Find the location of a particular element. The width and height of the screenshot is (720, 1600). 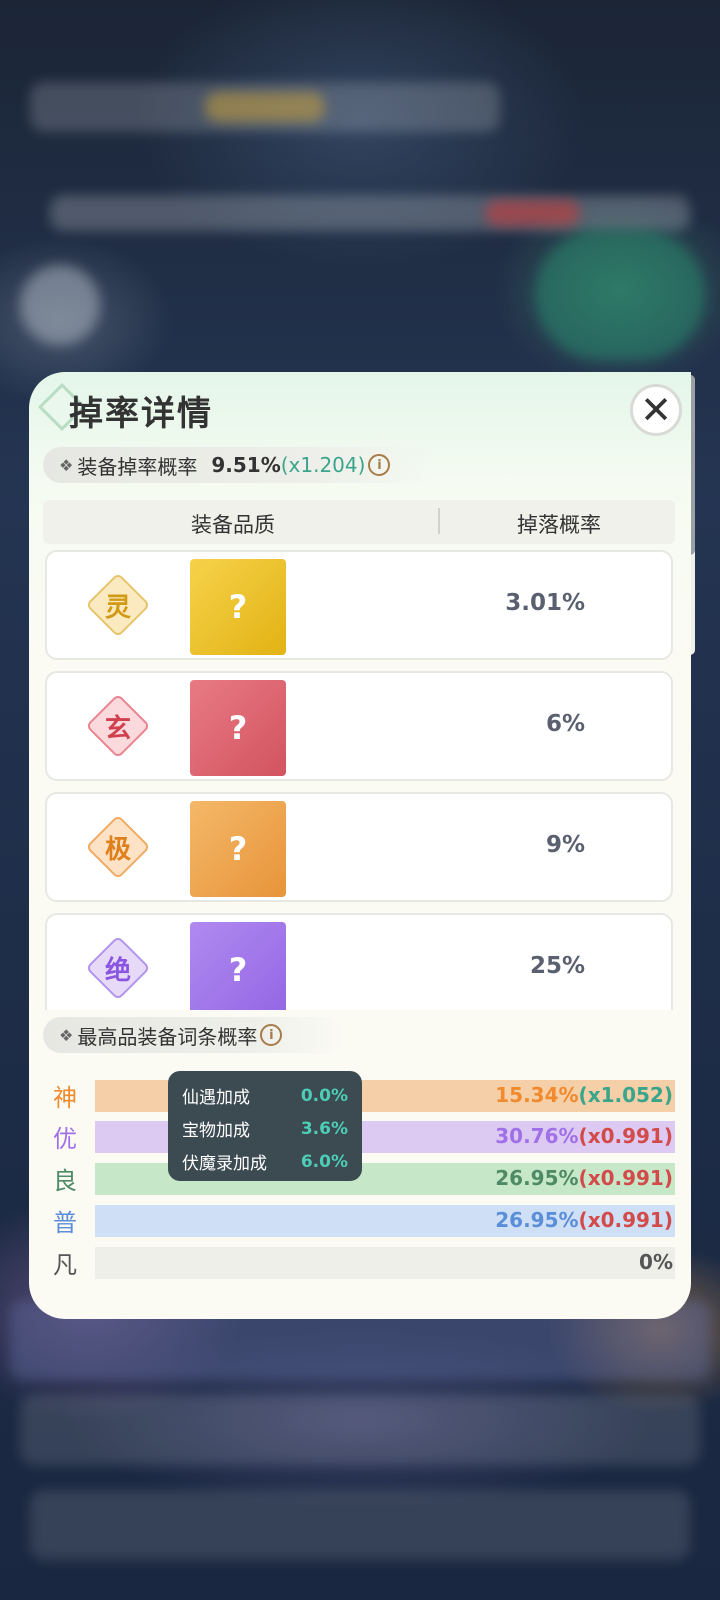

quest-bar-blurred is located at coordinates (370, 213).